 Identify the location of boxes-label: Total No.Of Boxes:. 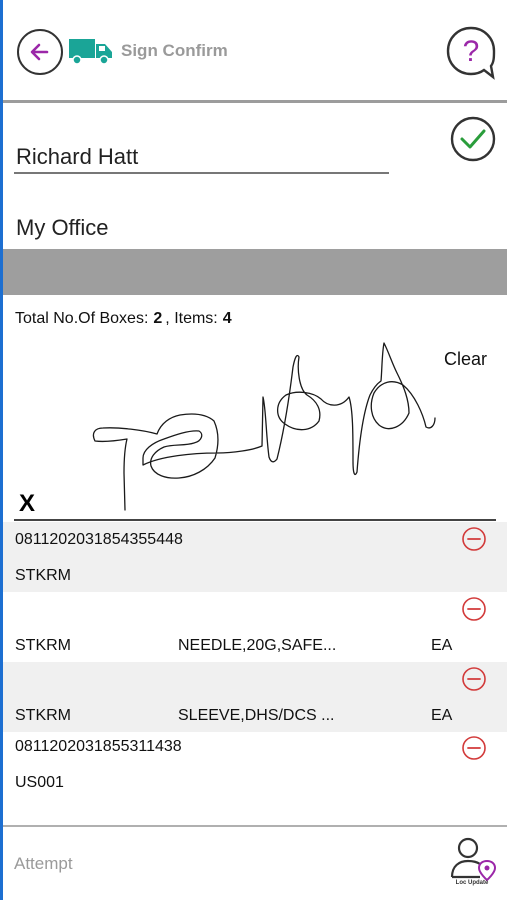
(82, 318).